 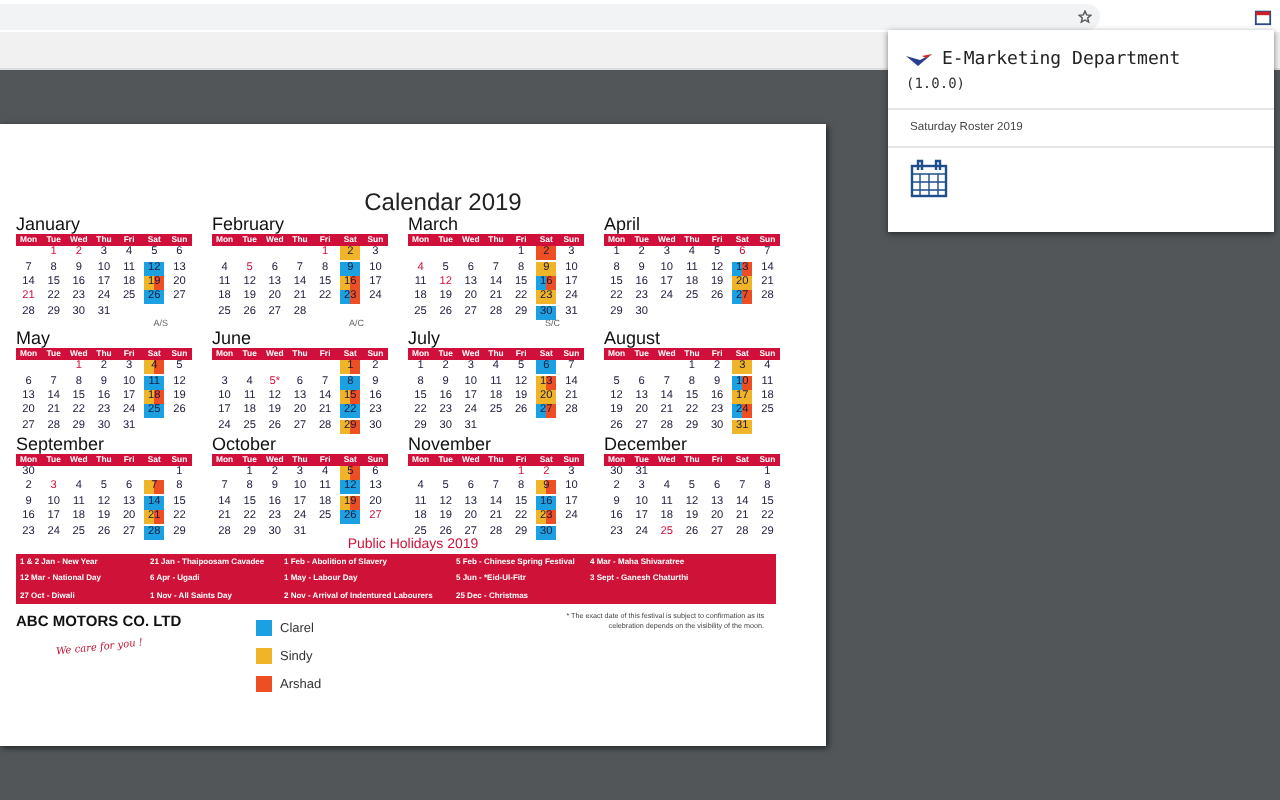 What do you see at coordinates (1061, 60) in the screenshot?
I see `popup-title: E-Marketing Department` at bounding box center [1061, 60].